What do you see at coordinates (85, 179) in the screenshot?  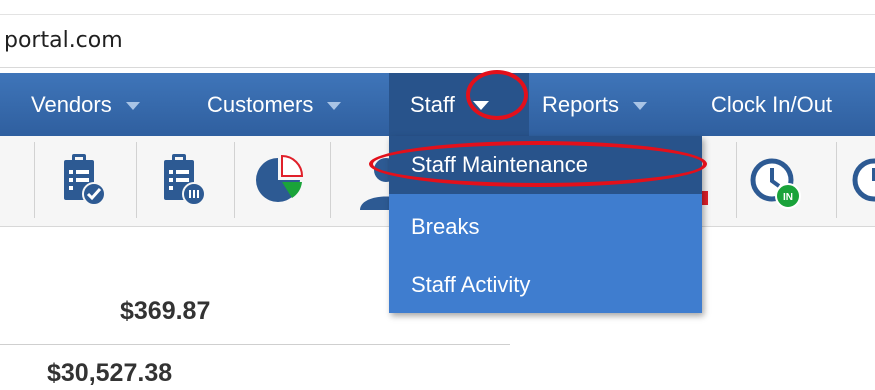 I see `clipboard-check-icon` at bounding box center [85, 179].